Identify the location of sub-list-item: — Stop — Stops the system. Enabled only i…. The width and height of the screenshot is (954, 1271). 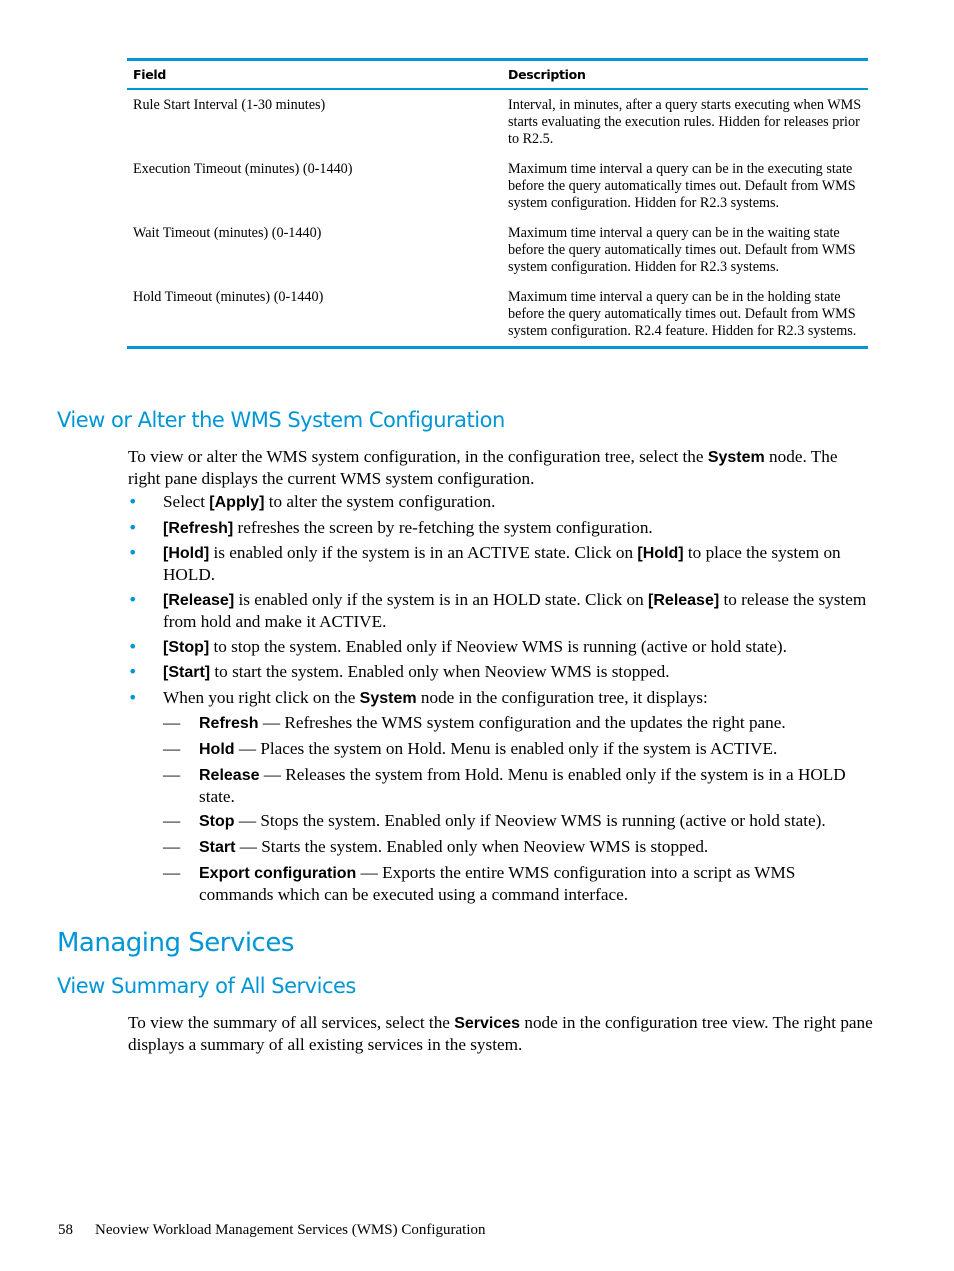
(518, 821).